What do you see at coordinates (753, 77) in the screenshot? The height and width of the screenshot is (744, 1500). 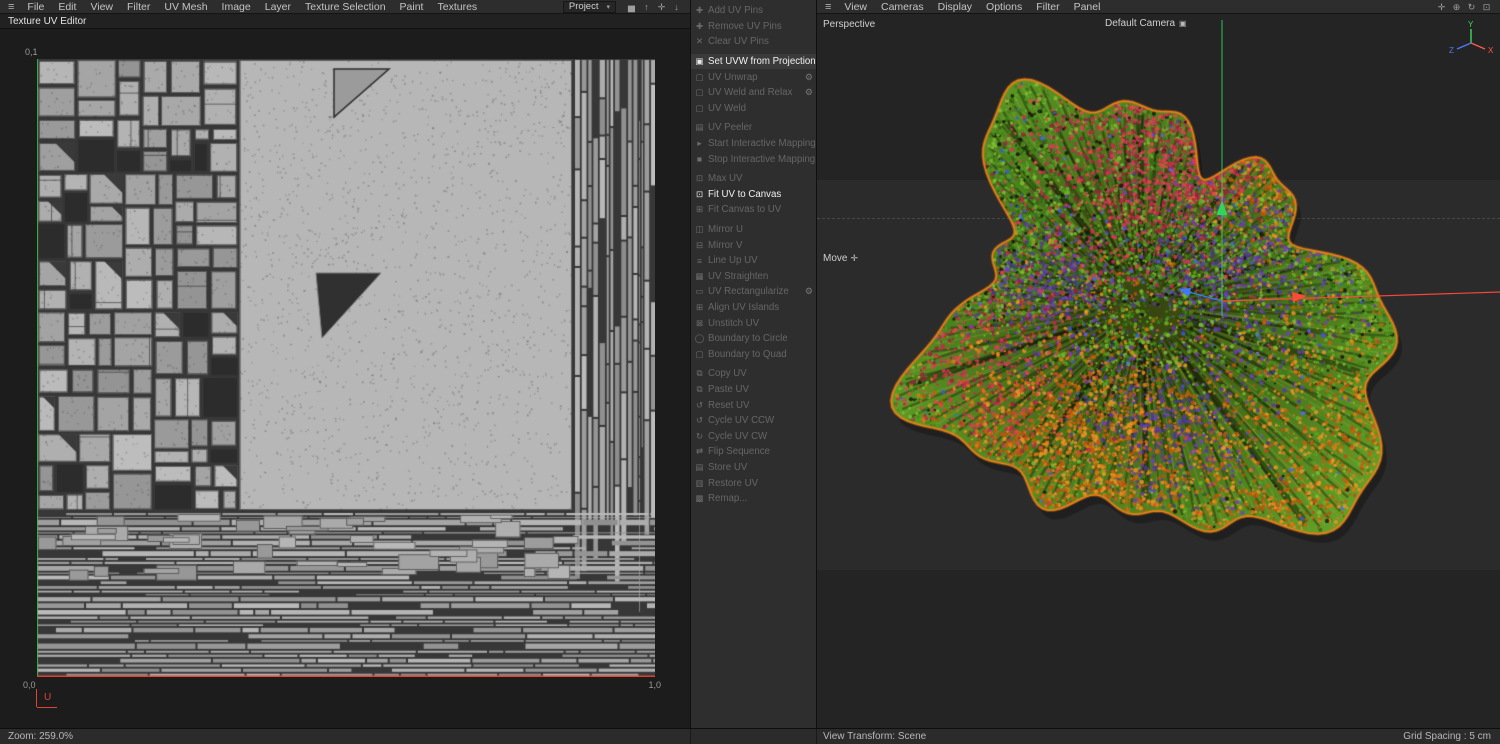 I see `command-uv-unwrap: ▢ UV Unwrap ⚙` at bounding box center [753, 77].